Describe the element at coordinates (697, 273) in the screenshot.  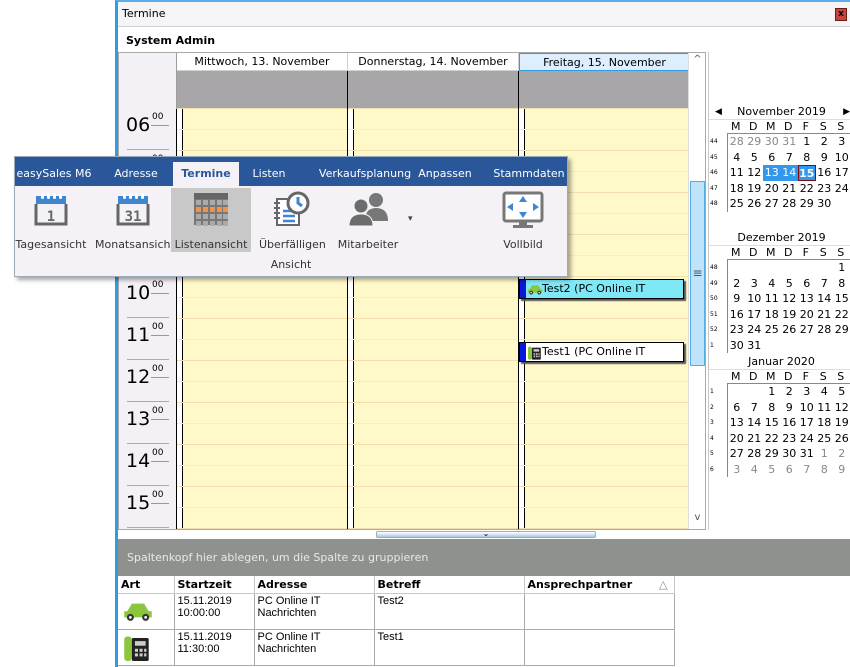
I see `scroll-thumb: ≡` at that location.